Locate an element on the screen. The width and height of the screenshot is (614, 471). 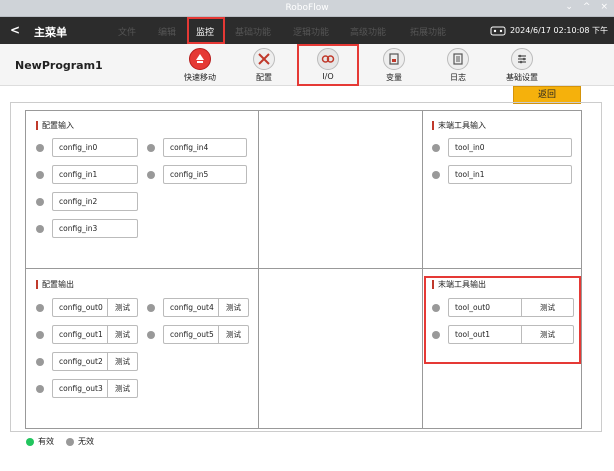
menu-file: 文件 is located at coordinates (127, 31).